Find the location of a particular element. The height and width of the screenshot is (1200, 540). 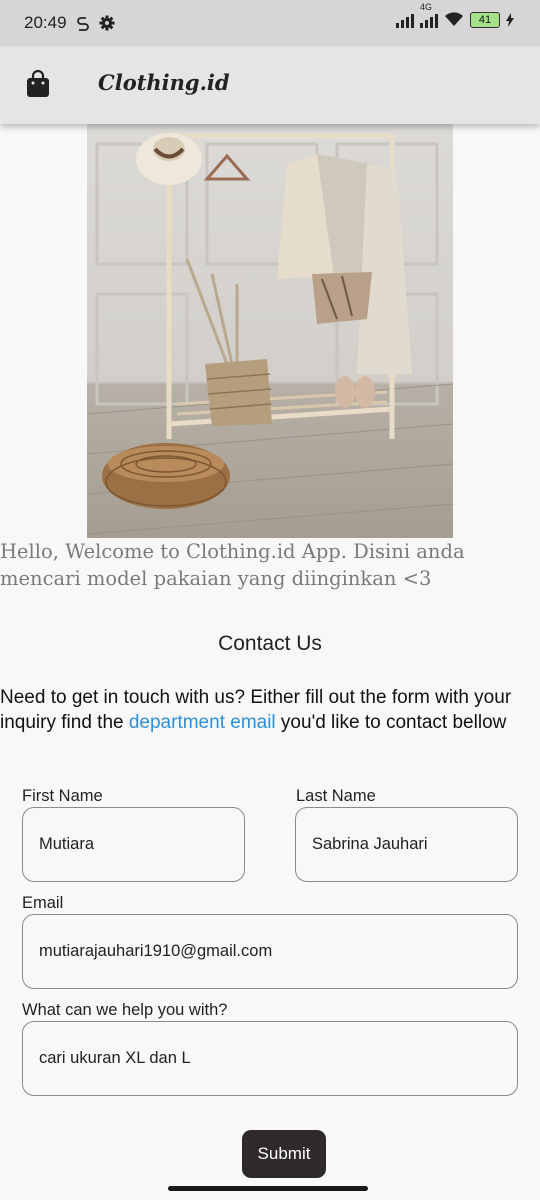

last-name-field: Sabrina Jauhari is located at coordinates (406, 844).